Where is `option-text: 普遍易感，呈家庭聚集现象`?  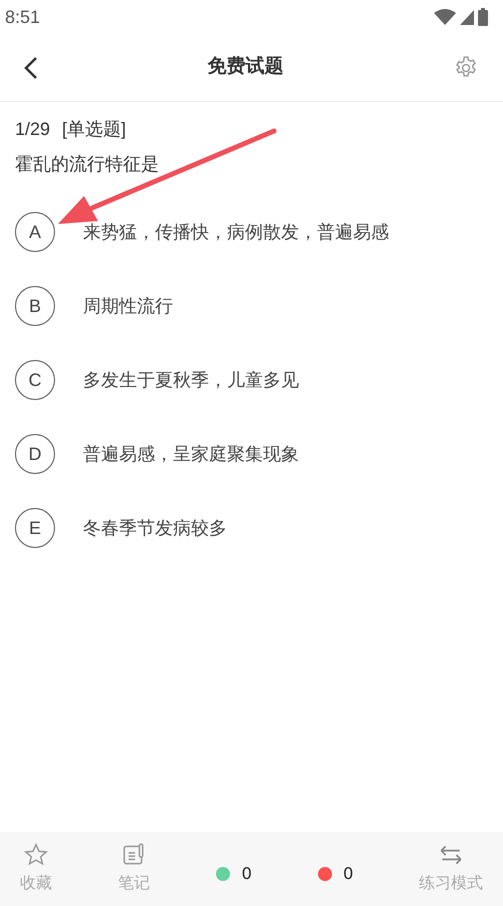 option-text: 普遍易感，呈家庭聚集现象 is located at coordinates (191, 454).